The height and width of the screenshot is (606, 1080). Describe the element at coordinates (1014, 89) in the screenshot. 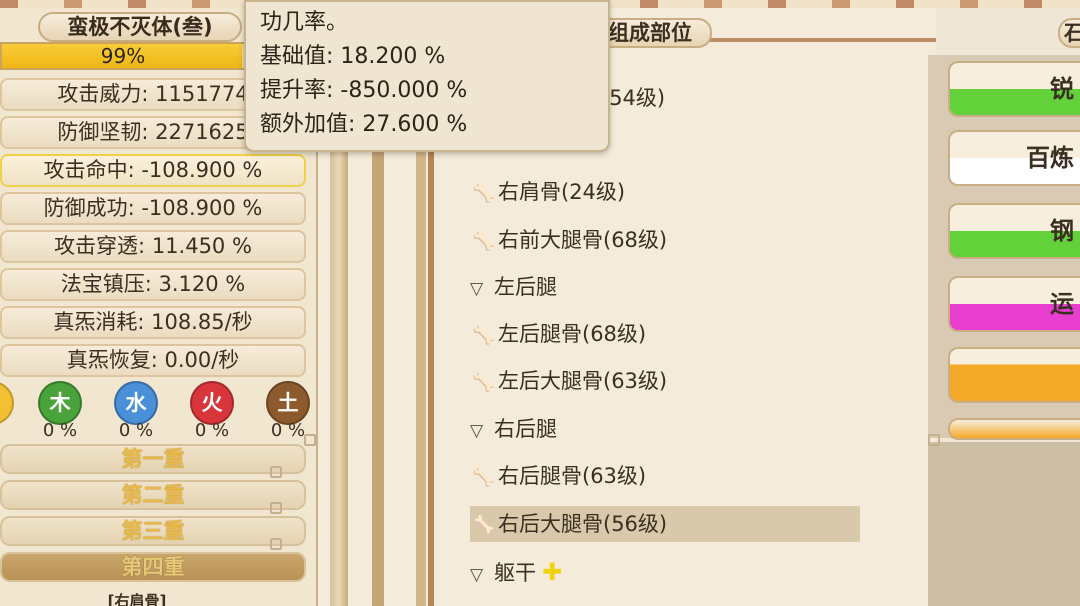

I see `right-option-button-1: 锐` at that location.